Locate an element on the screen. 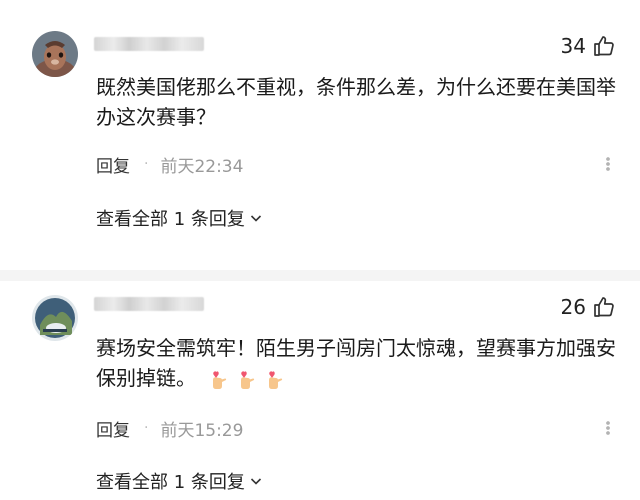  like-count: 26 is located at coordinates (573, 307).